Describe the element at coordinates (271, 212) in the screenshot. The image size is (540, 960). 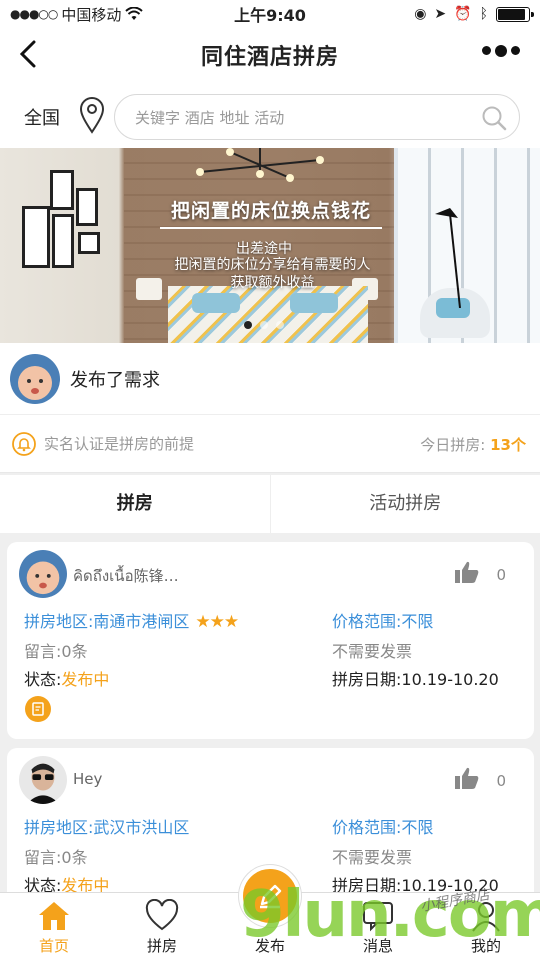
I see `banner-title: 把闲置的床位换点钱花` at that location.